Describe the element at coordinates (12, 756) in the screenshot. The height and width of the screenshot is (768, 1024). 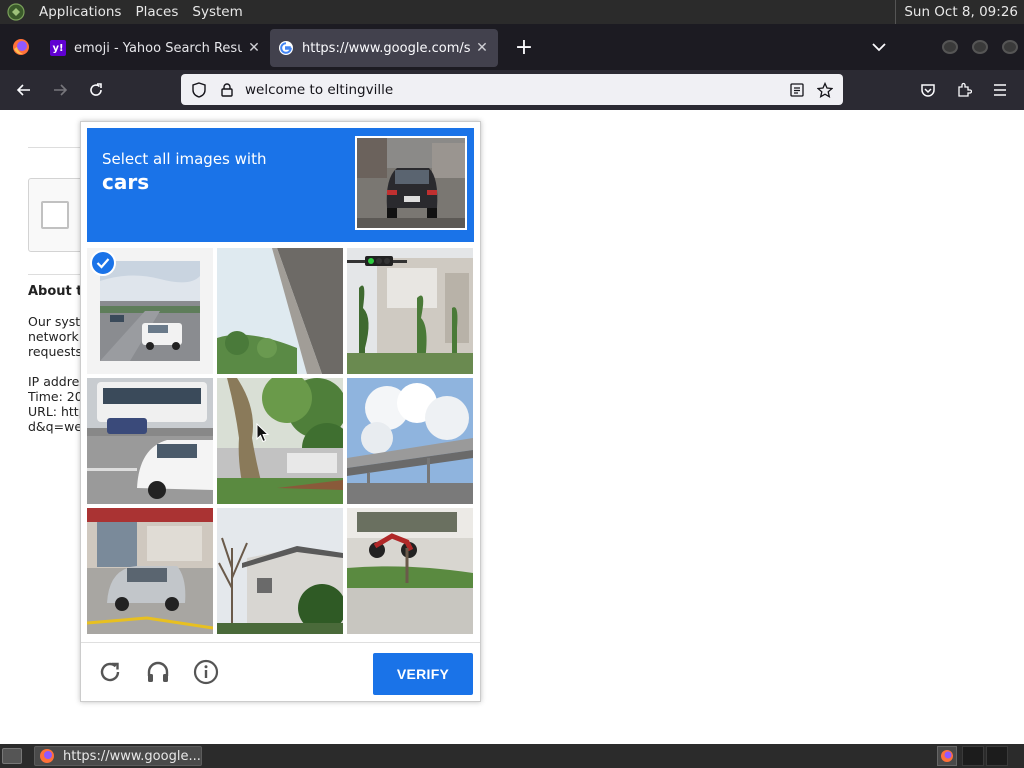
I see `show-desktop-icon` at that location.